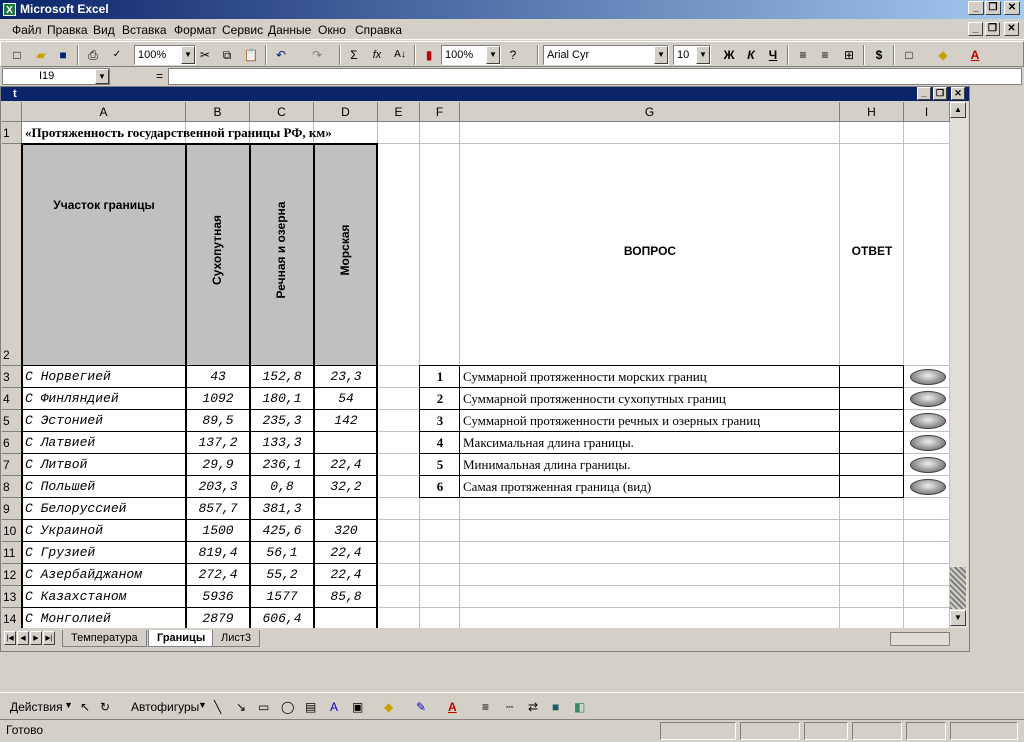 This screenshot has height=742, width=1024. What do you see at coordinates (105, 531) in the screenshot?
I see `country-cell: С Украиной` at bounding box center [105, 531].